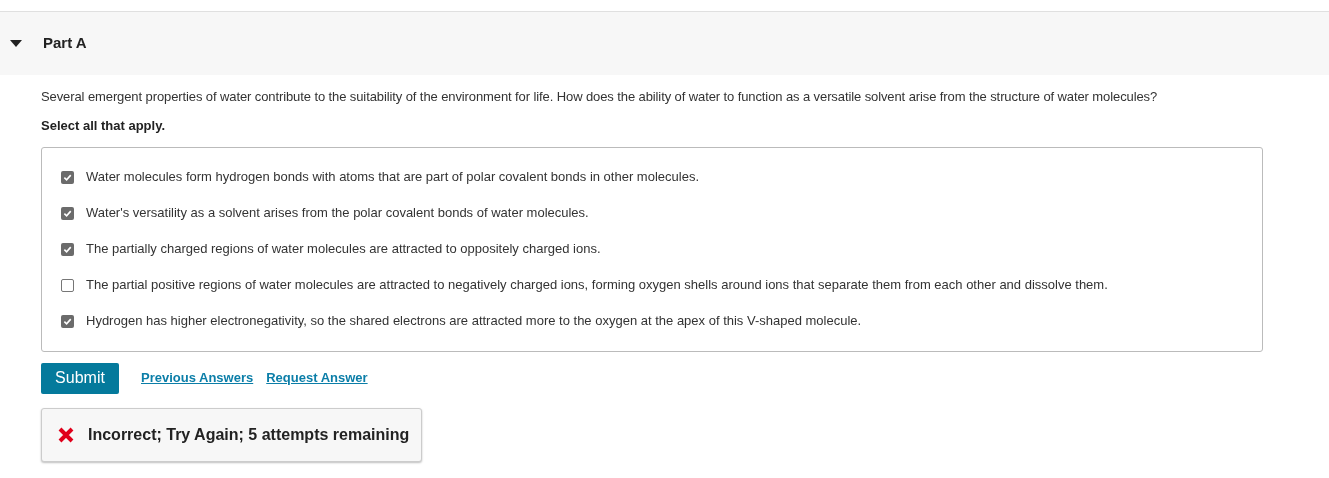  What do you see at coordinates (80, 378) in the screenshot?
I see `submit-button: Submit` at bounding box center [80, 378].